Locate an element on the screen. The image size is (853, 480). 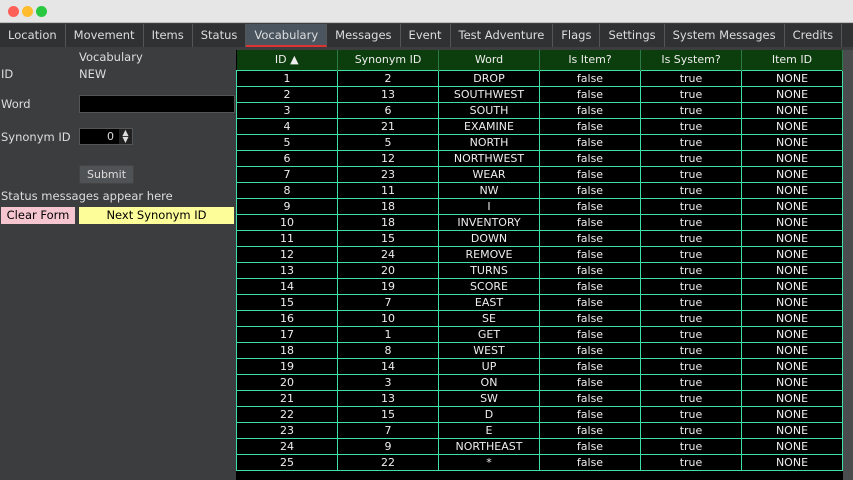
table-row: 24 9 NORTHEAST false true NONE is located at coordinates (539, 446).